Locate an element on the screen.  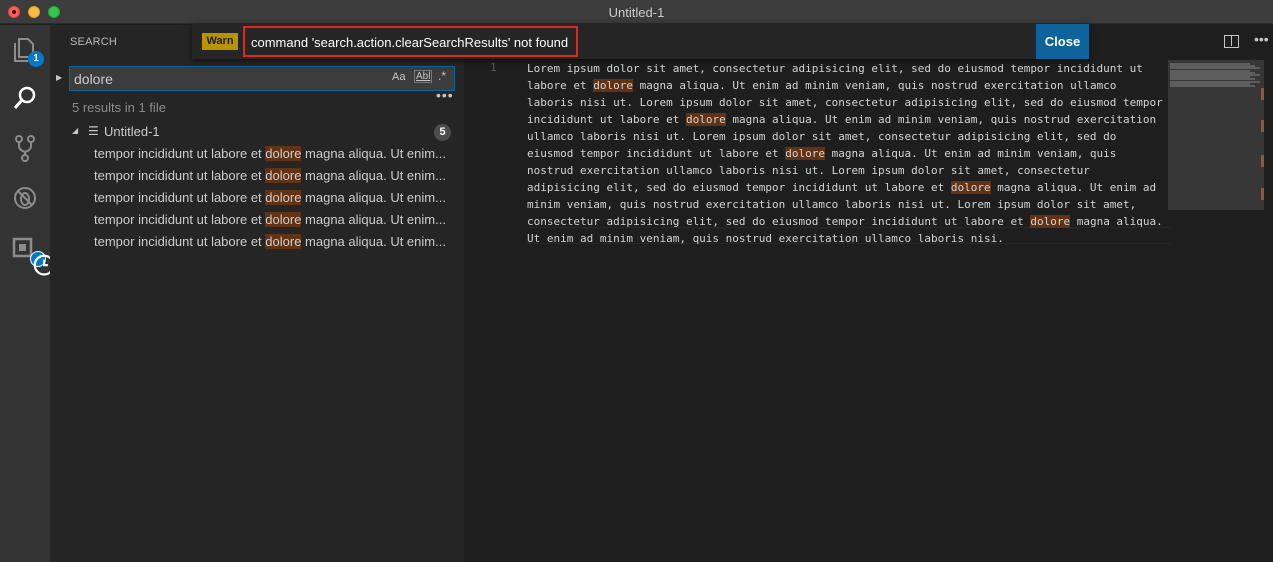
results-summary: 5 results in 1 file is located at coordinates (119, 107).